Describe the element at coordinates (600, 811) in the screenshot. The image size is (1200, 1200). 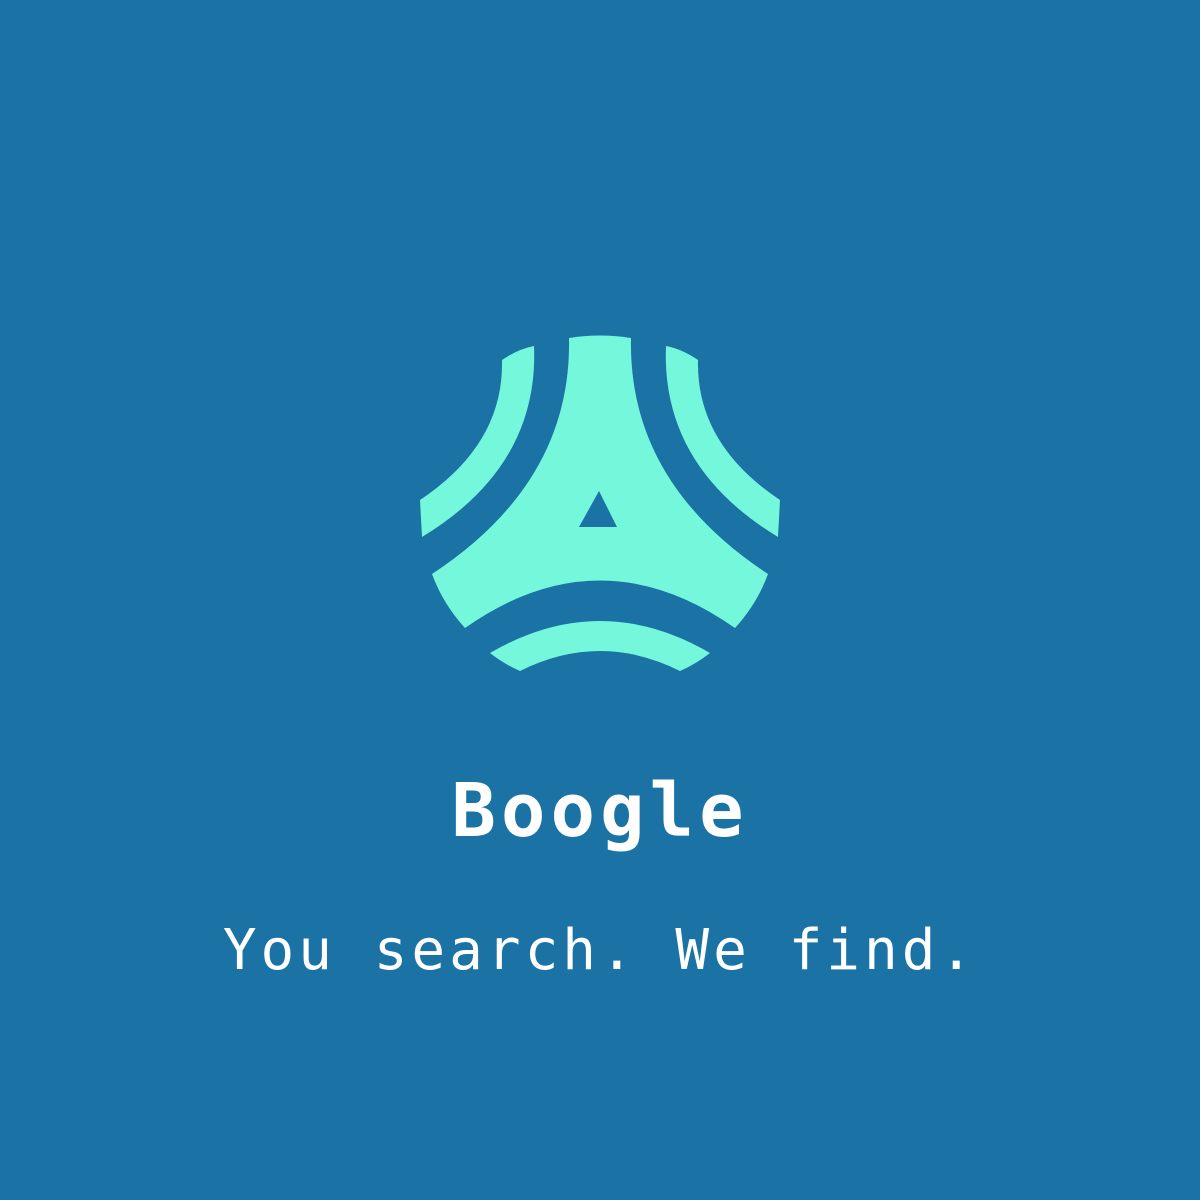
I see `brand-name: Boogle` at that location.